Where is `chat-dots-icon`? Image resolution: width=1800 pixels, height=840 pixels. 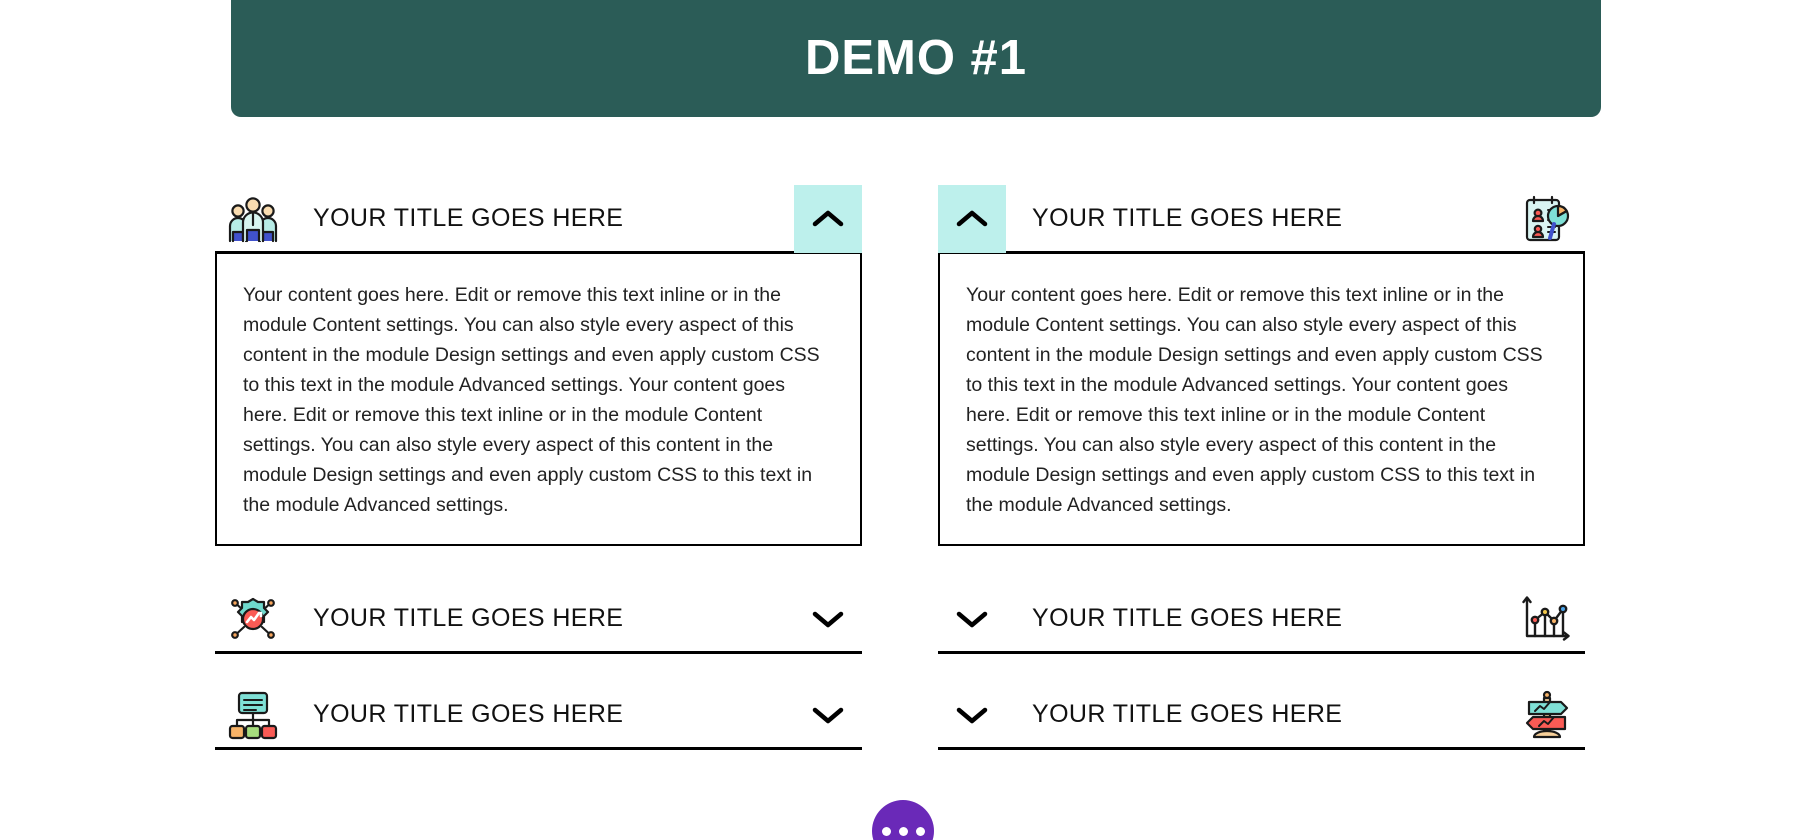
chat-dots-icon is located at coordinates (903, 820).